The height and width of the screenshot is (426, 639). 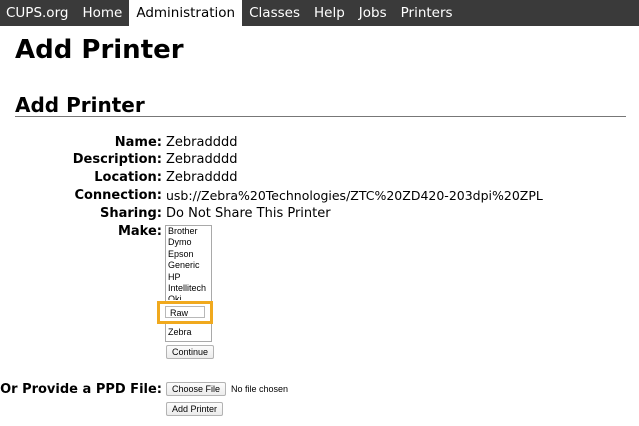 What do you see at coordinates (188, 265) in the screenshot?
I see `make-option-generic: Generic` at bounding box center [188, 265].